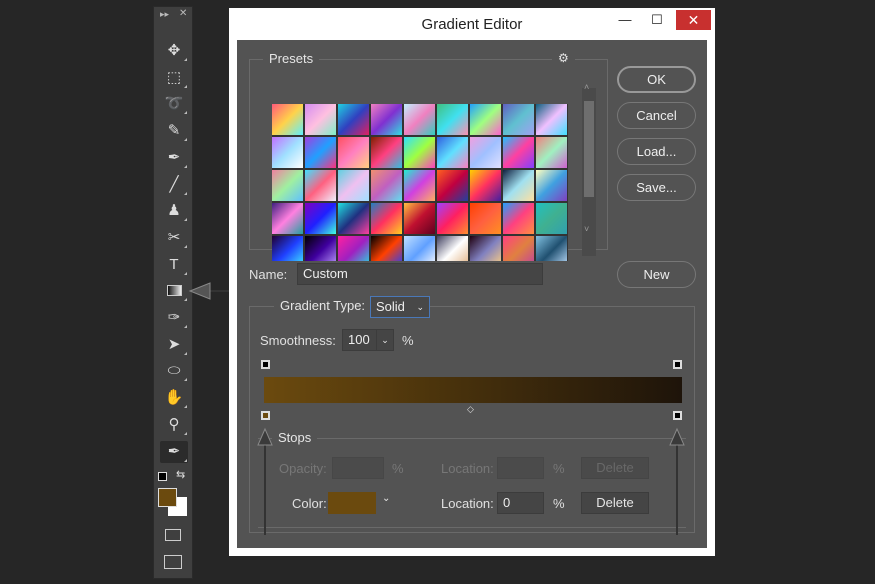  What do you see at coordinates (368, 340) in the screenshot?
I see `smoothness-input: 100 ⌄` at bounding box center [368, 340].